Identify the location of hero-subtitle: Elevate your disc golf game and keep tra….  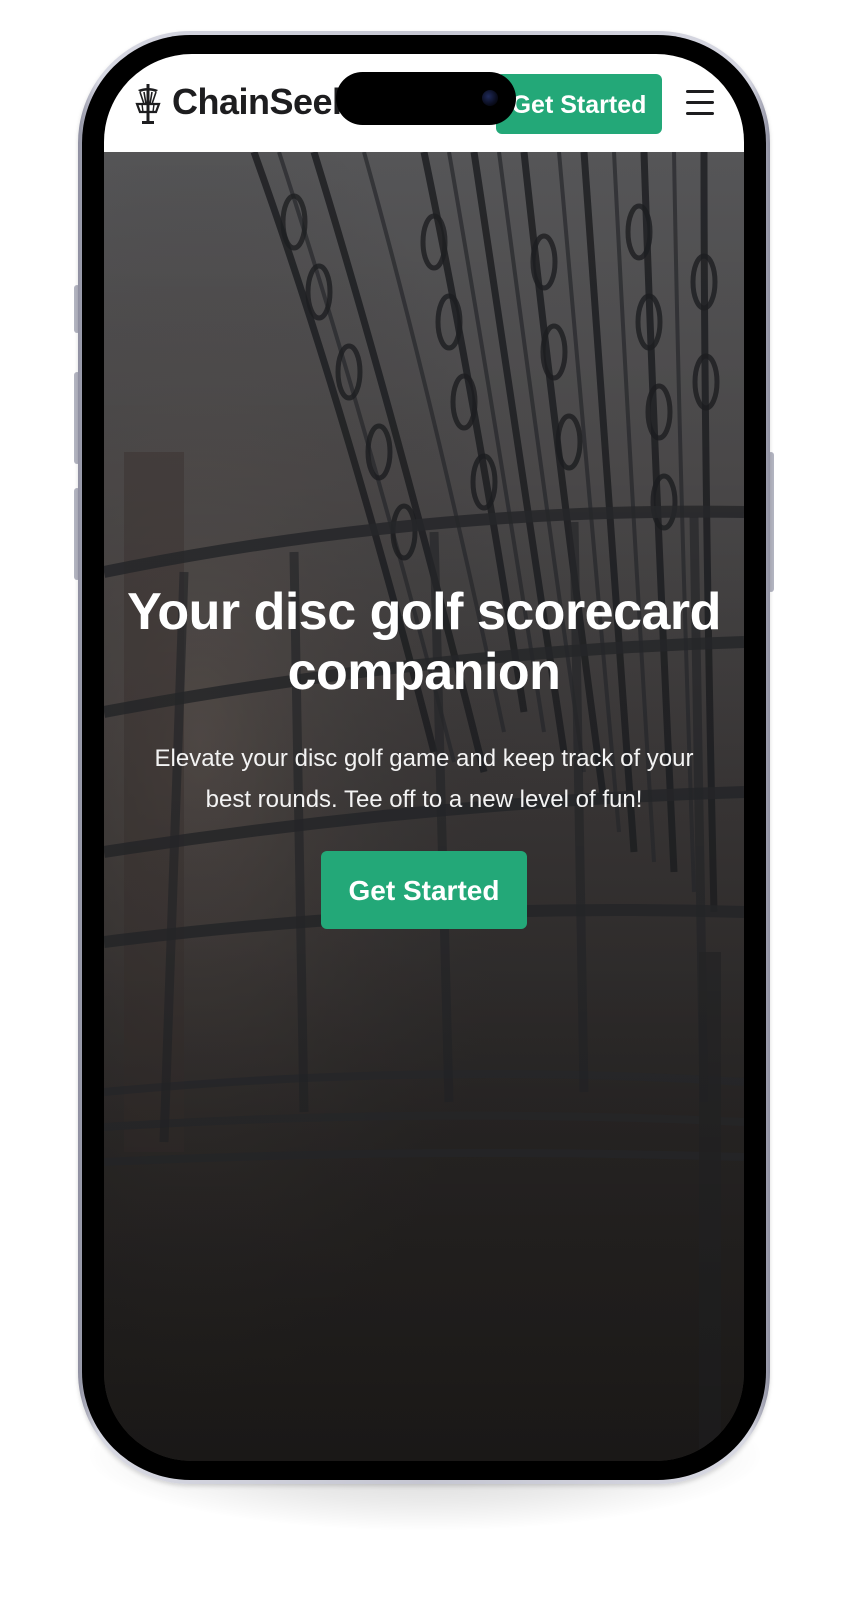
(424, 779).